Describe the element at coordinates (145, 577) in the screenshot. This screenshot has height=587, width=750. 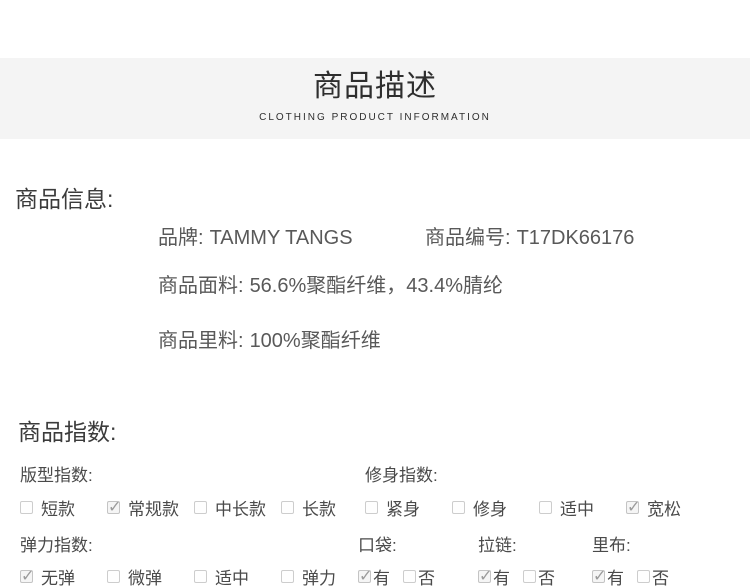
I see `option-label: 微弹` at that location.